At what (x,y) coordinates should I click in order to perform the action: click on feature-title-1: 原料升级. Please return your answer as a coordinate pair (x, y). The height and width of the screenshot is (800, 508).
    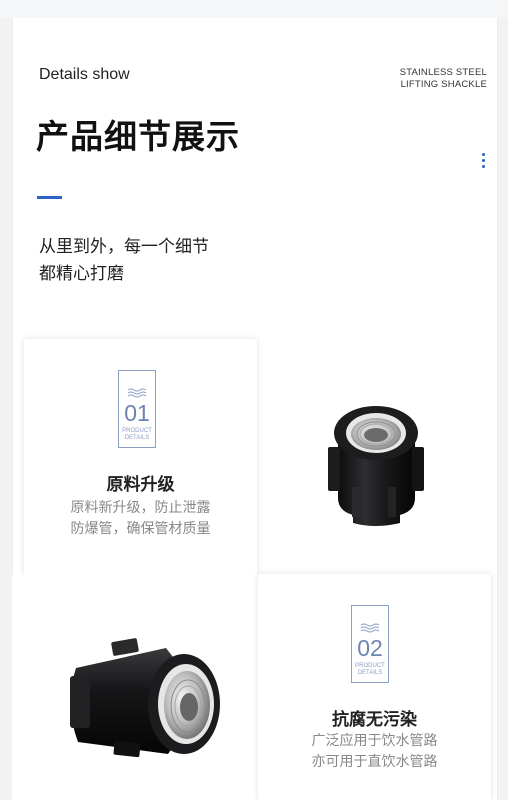
    Looking at the image, I should click on (140, 485).